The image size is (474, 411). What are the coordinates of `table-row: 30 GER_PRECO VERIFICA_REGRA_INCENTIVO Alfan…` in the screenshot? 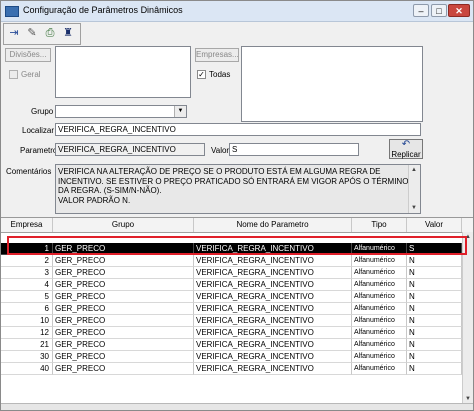 It's located at (231, 357).